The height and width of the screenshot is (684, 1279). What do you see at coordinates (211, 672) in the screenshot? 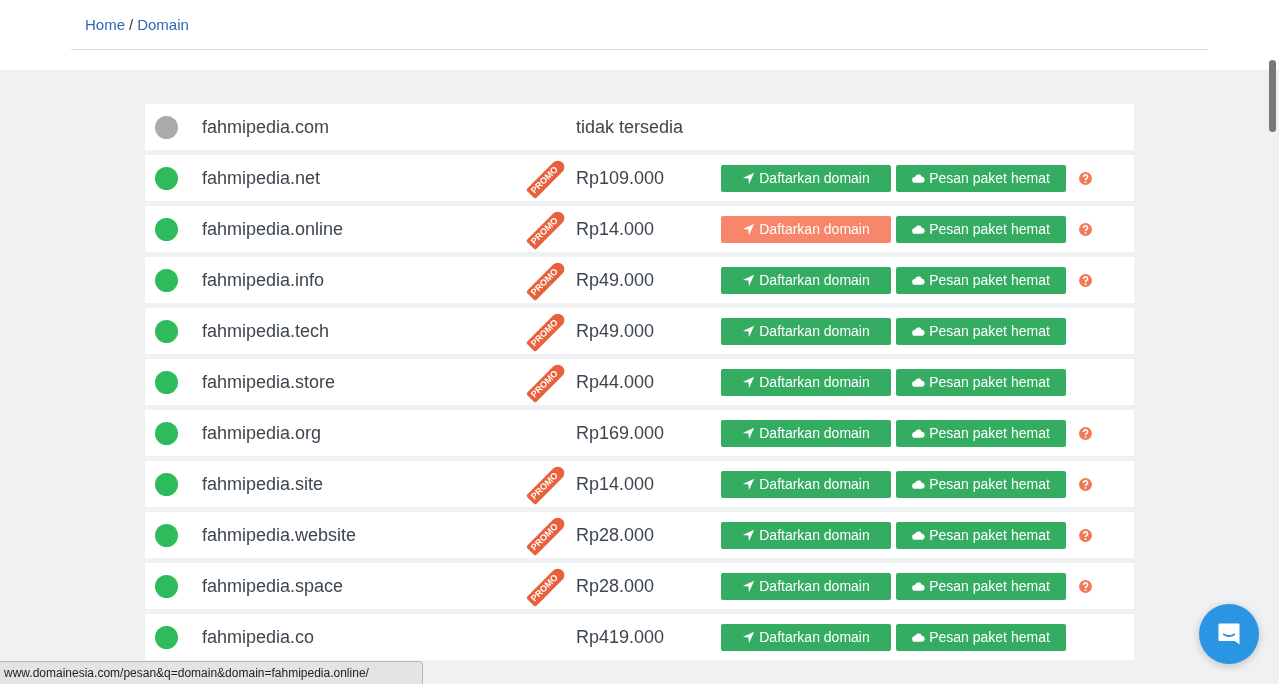
I see `status-bar-url: www.domainesia.com/pesan&q=domain&domain=fahmipedia.online/` at bounding box center [211, 672].